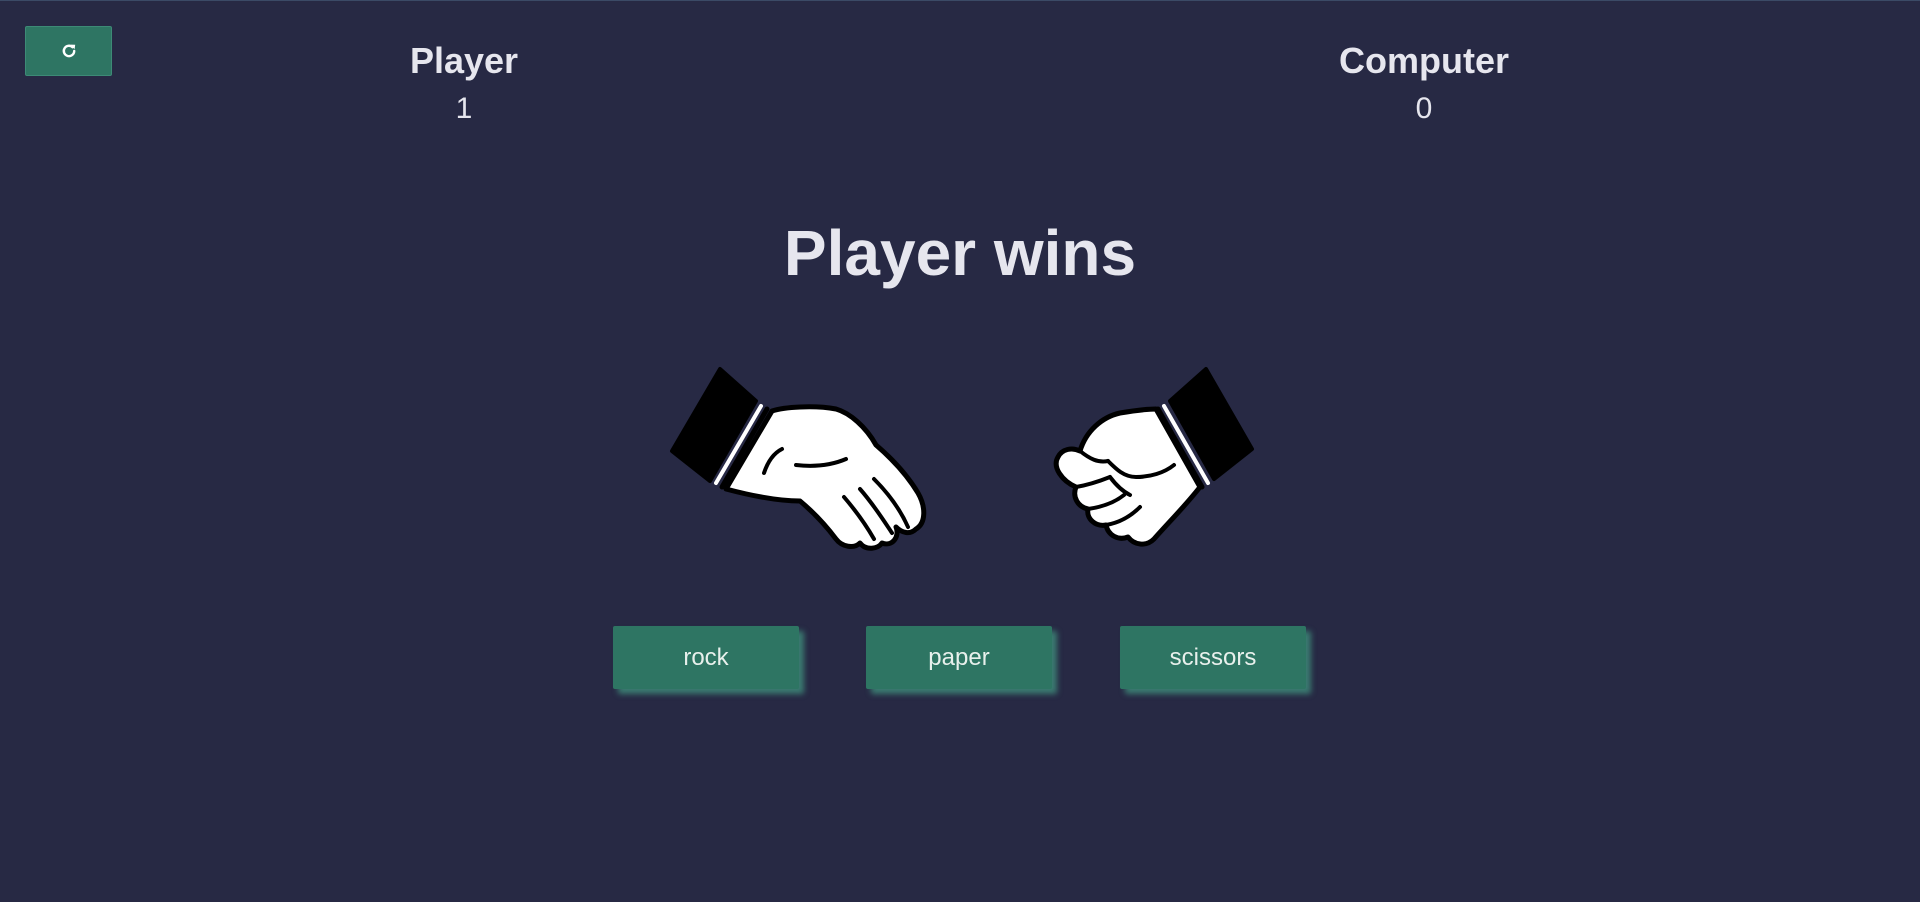  I want to click on player-score-panel: Player 1, so click(464, 83).